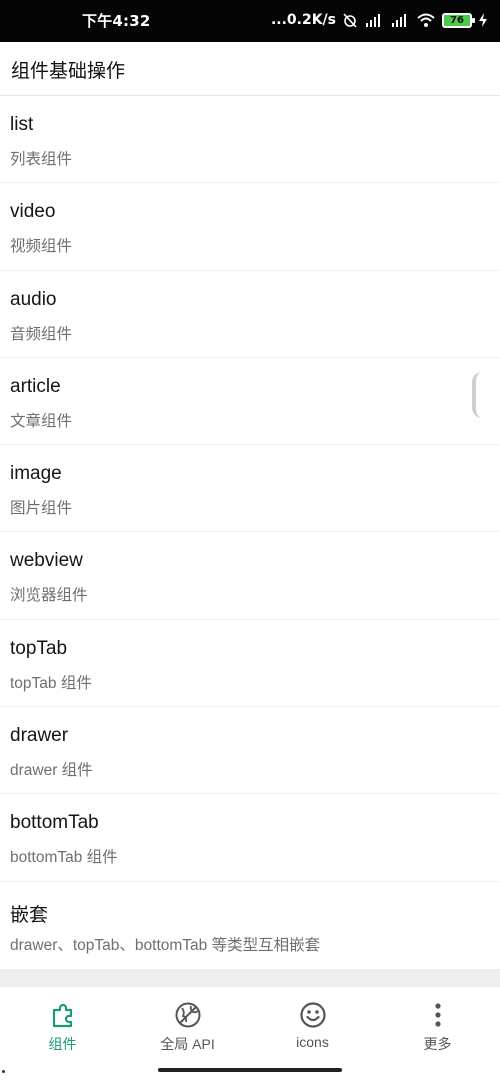  I want to click on home-indicator, so click(250, 1070).